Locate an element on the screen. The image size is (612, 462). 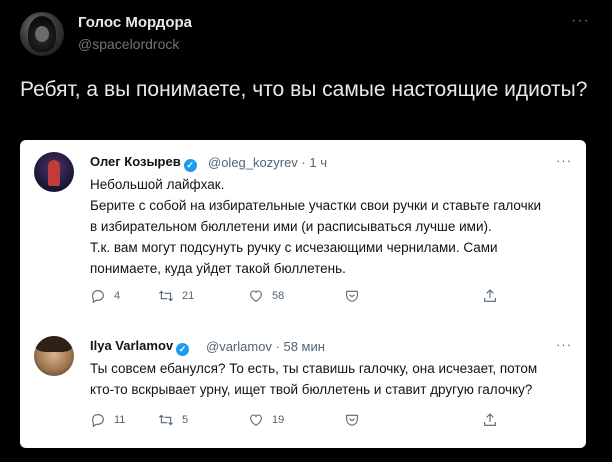
author-avatar is located at coordinates (42, 34).